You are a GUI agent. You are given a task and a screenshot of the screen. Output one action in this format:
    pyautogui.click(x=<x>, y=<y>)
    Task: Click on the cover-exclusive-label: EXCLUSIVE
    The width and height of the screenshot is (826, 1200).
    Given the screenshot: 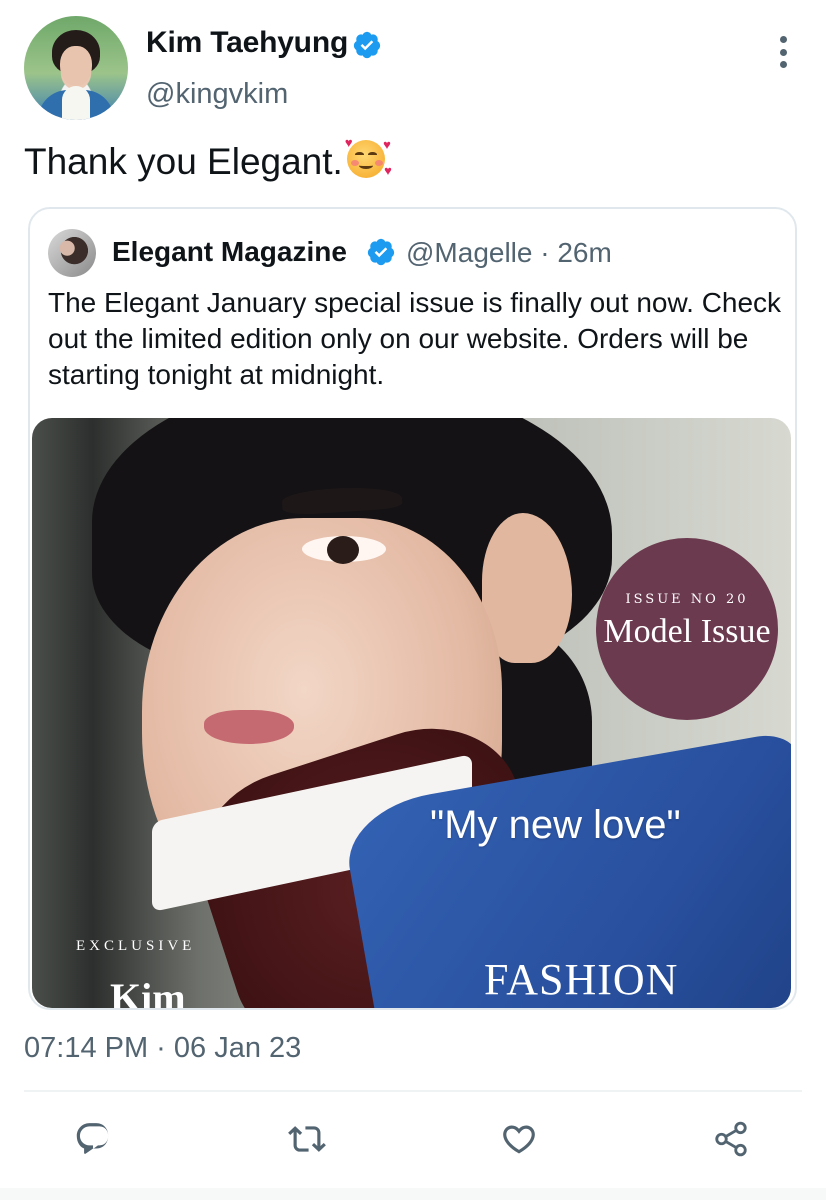 What is the action you would take?
    pyautogui.click(x=136, y=946)
    